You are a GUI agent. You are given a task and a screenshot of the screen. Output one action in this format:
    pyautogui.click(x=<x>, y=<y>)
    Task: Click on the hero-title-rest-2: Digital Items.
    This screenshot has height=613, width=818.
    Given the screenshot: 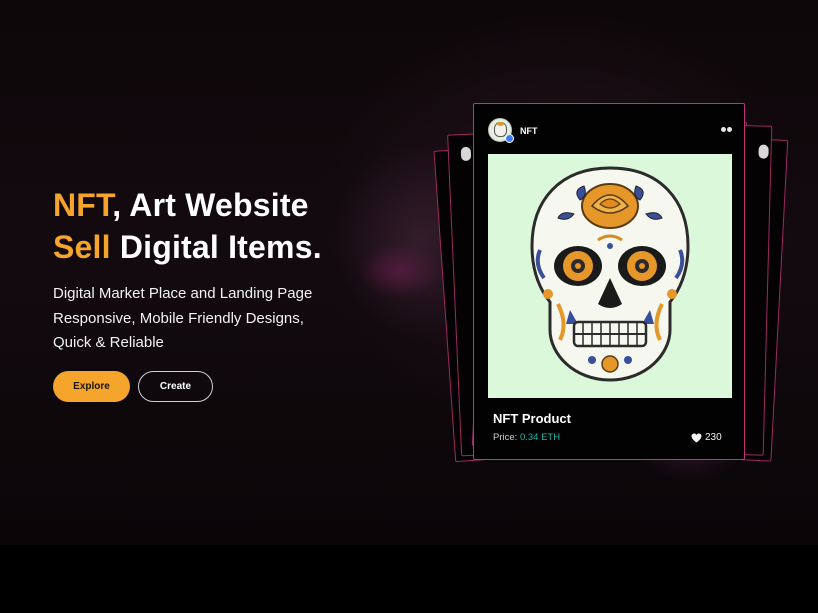 What is the action you would take?
    pyautogui.click(x=216, y=247)
    